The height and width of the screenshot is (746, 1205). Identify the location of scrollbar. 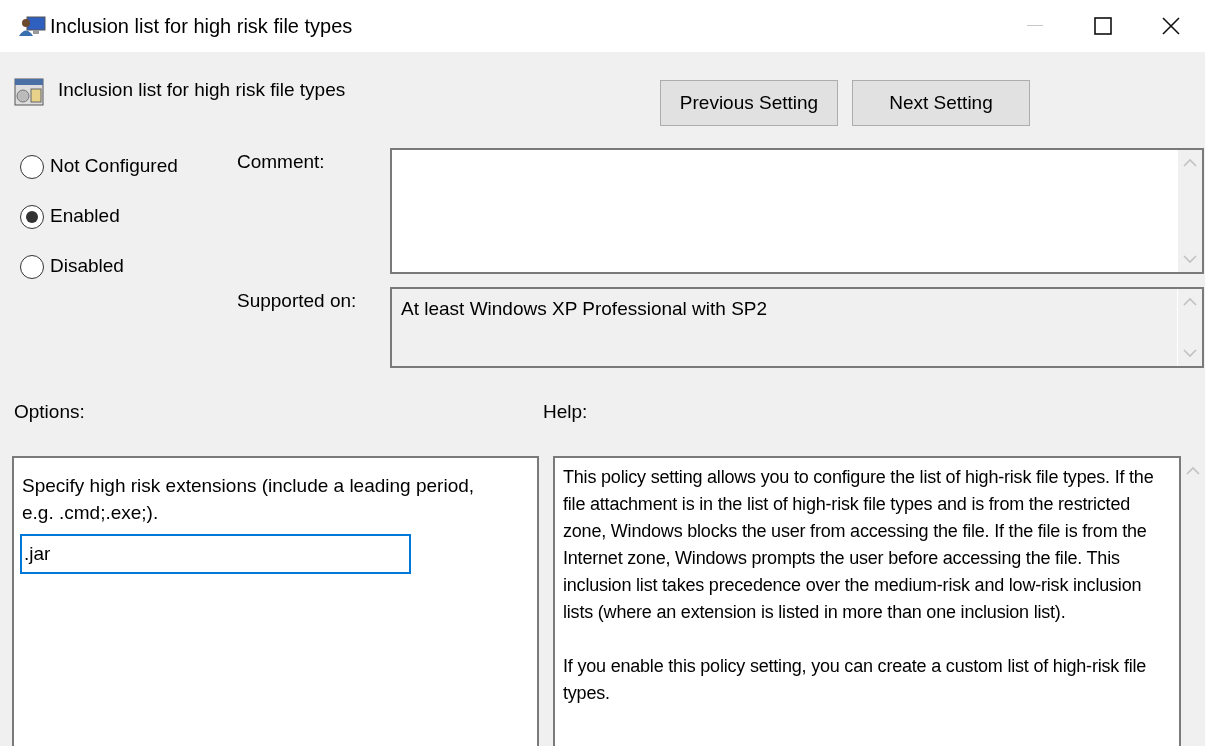
(1190, 211).